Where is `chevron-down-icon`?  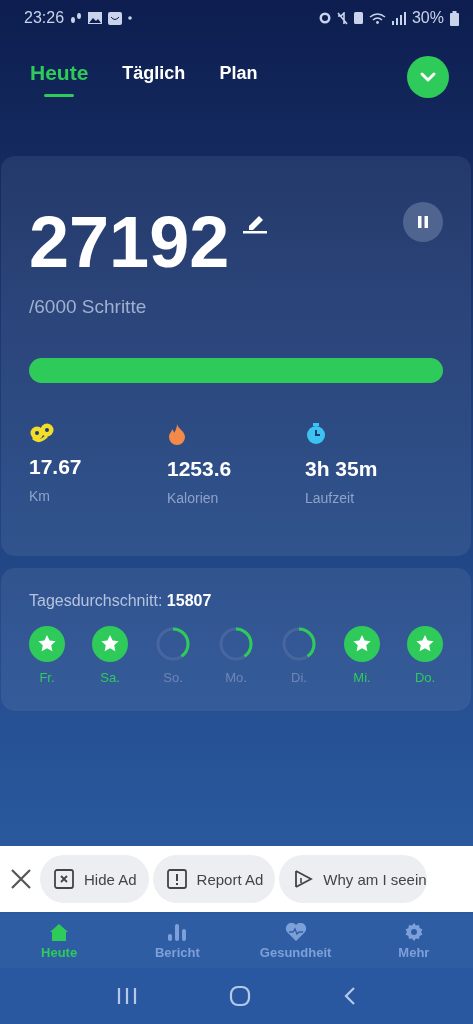
chevron-down-icon is located at coordinates (428, 77).